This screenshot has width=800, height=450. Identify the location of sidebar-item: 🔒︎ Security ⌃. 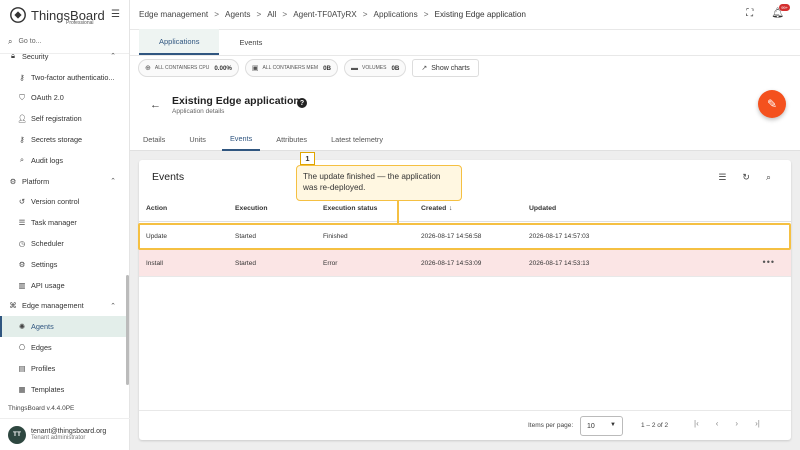
(63, 56).